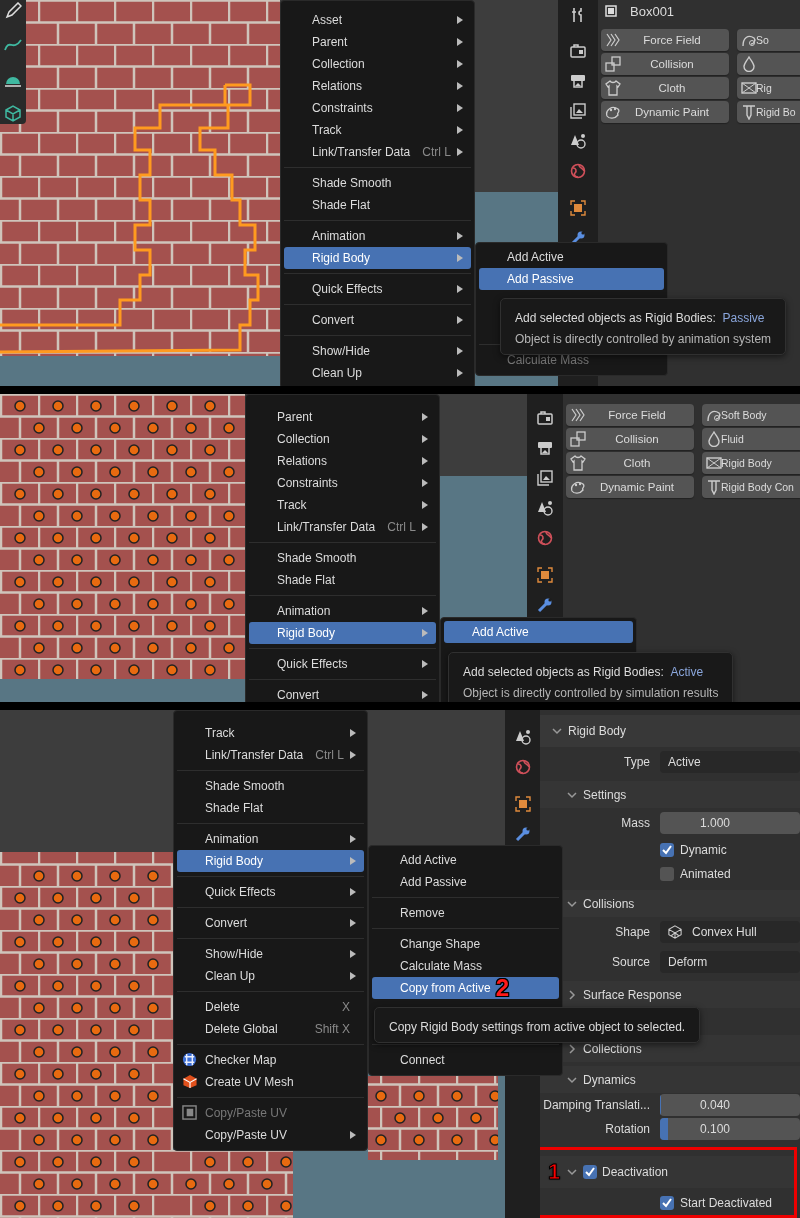 The height and width of the screenshot is (1218, 800). I want to click on panel-header: Settings, so click(670, 794).